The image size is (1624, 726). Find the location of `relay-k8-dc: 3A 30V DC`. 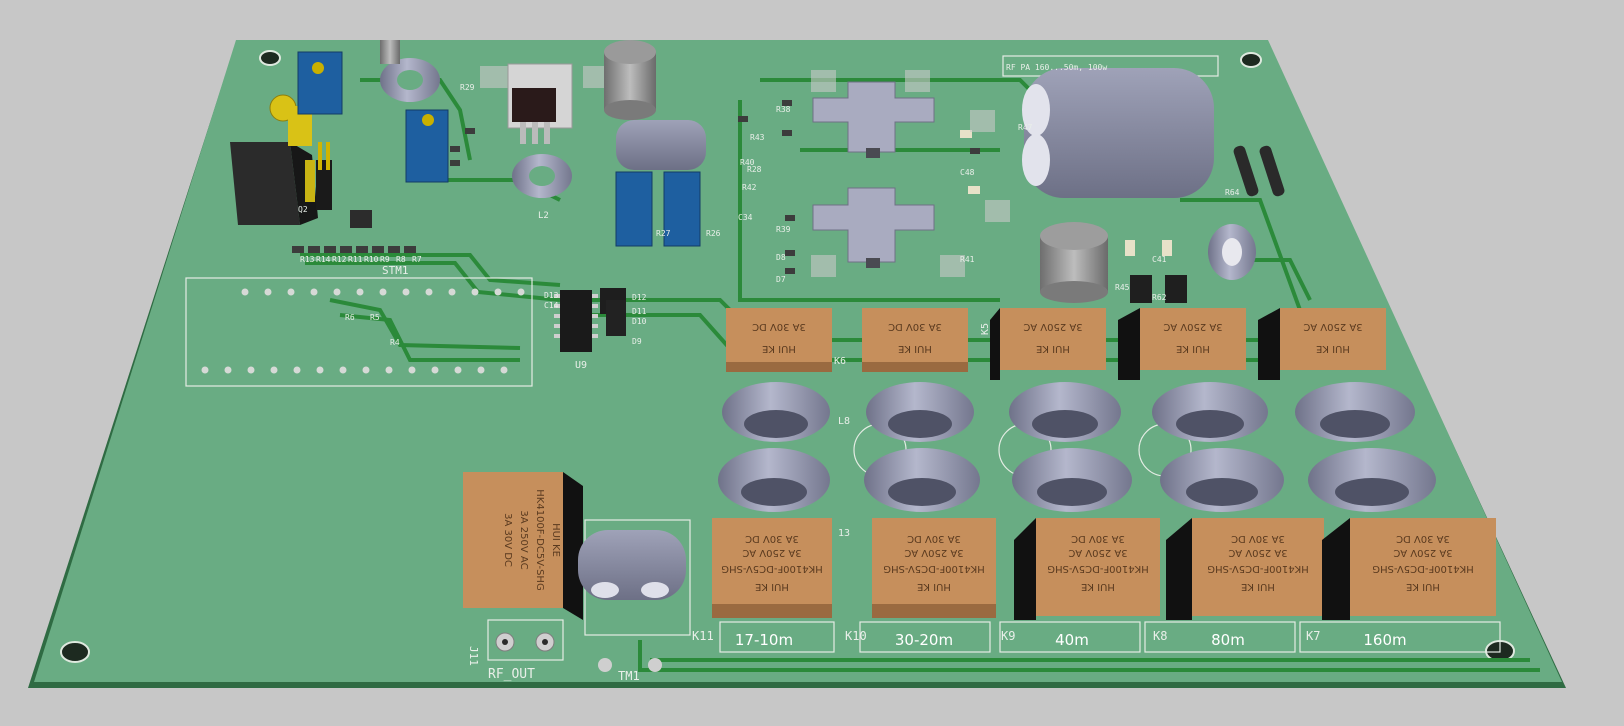

relay-k8-dc: 3A 30V DC is located at coordinates (1258, 538).